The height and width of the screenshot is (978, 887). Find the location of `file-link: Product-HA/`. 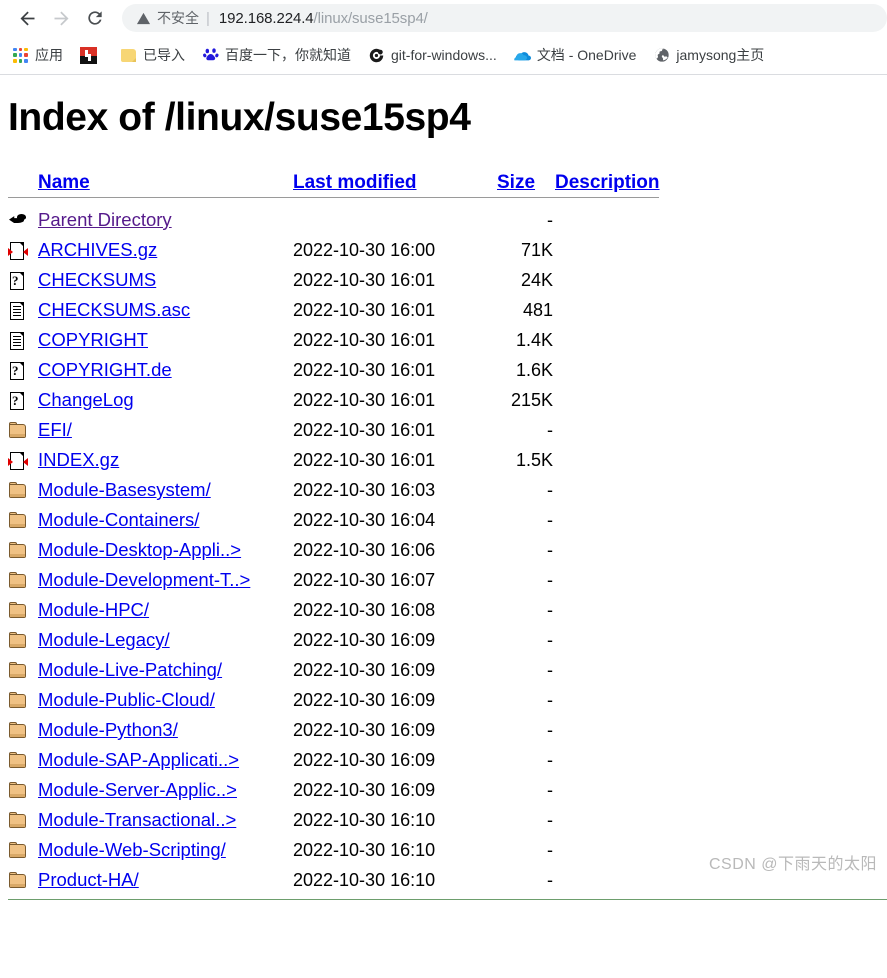

file-link: Product-HA/ is located at coordinates (88, 879).